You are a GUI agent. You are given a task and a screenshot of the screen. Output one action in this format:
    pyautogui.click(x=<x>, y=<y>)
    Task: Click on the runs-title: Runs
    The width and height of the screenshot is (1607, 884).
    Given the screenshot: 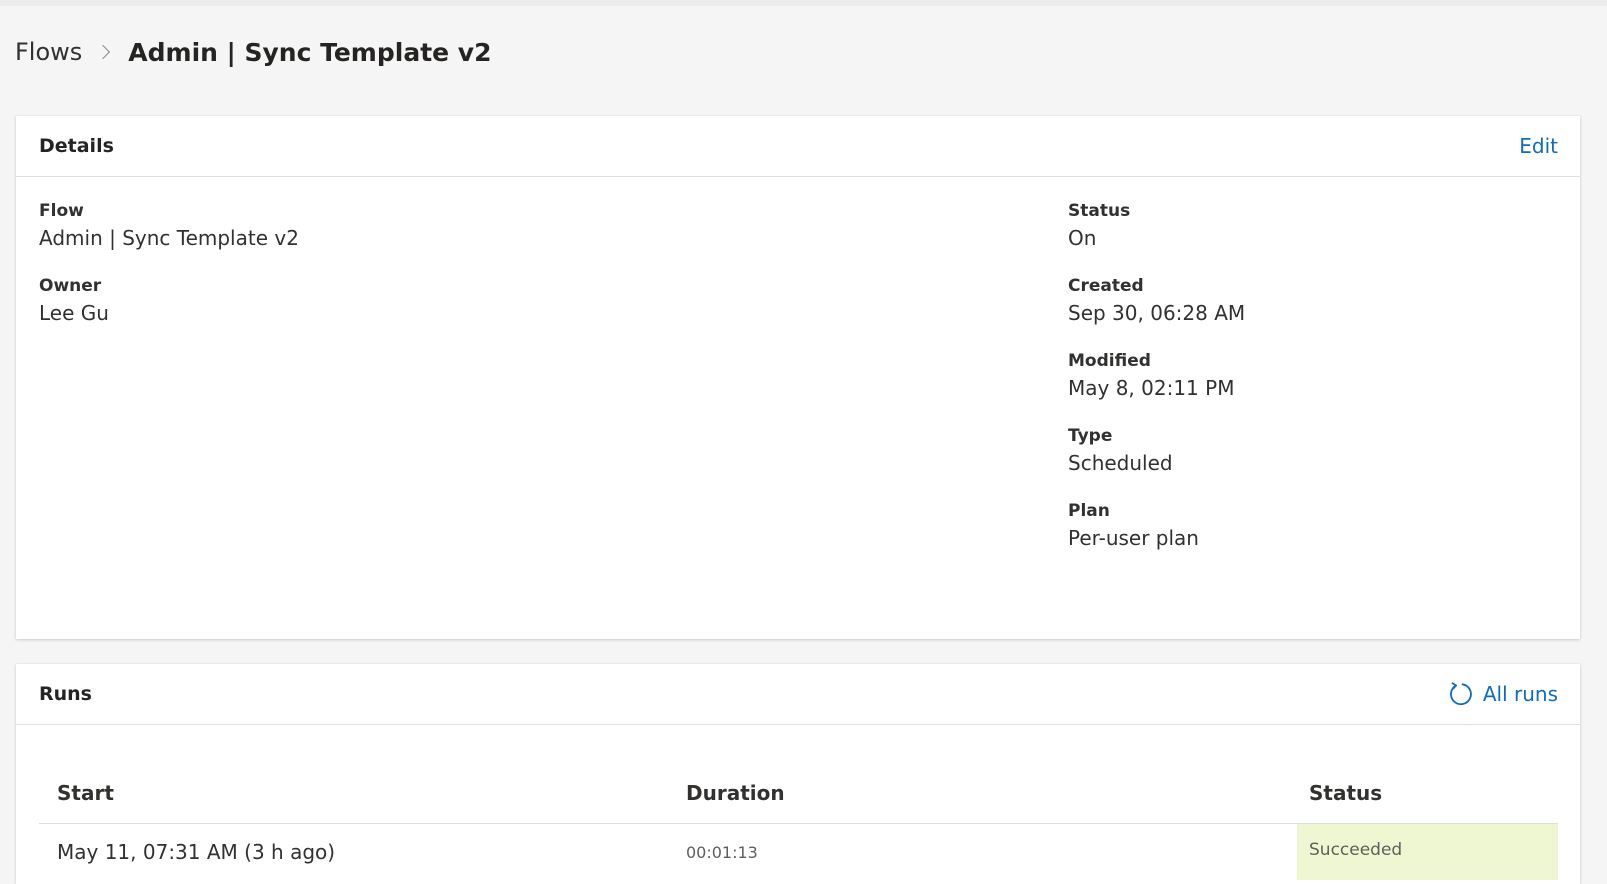 What is the action you would take?
    pyautogui.click(x=65, y=694)
    